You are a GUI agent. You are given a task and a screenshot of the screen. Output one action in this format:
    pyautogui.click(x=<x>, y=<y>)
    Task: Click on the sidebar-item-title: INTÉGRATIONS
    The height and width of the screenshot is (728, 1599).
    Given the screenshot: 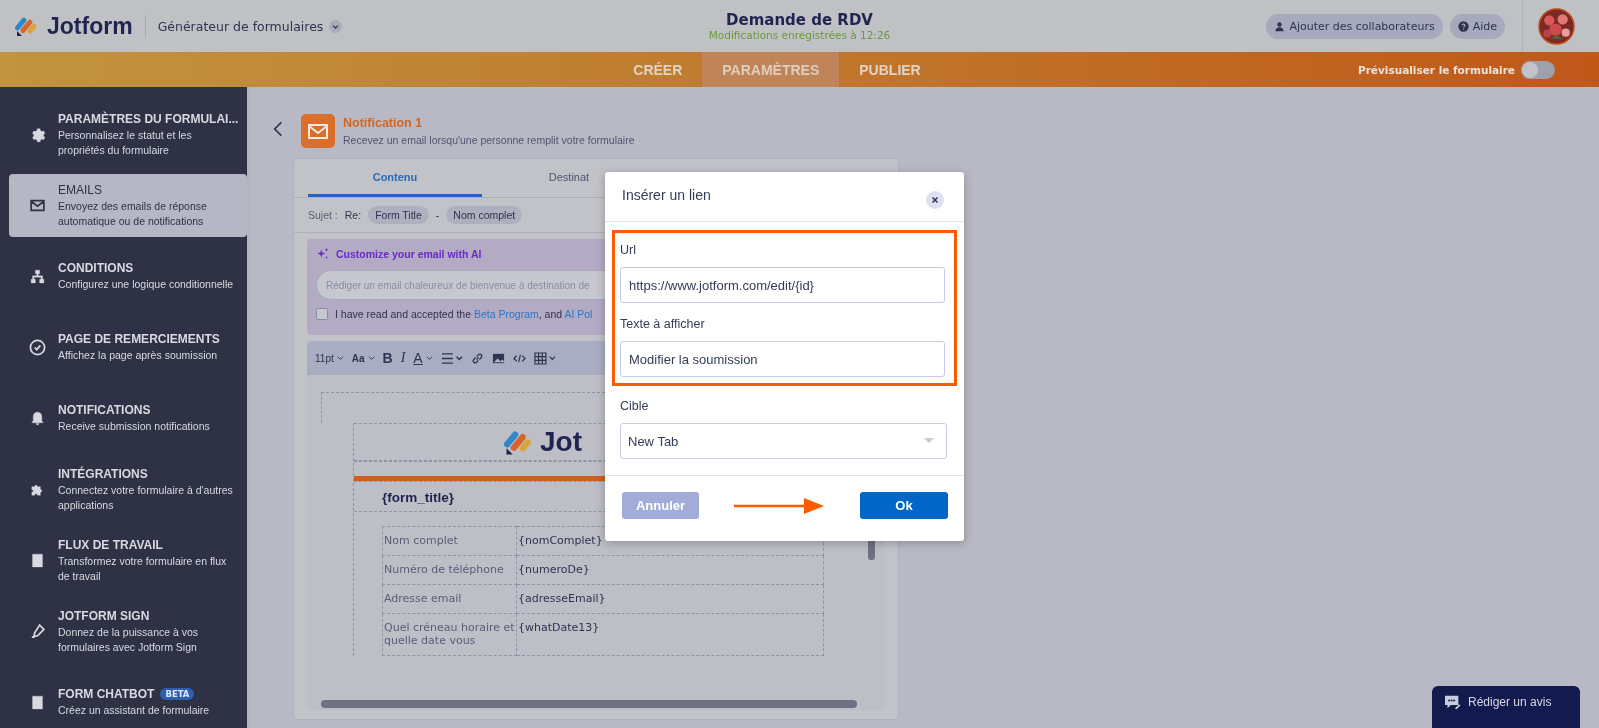 What is the action you would take?
    pyautogui.click(x=103, y=474)
    